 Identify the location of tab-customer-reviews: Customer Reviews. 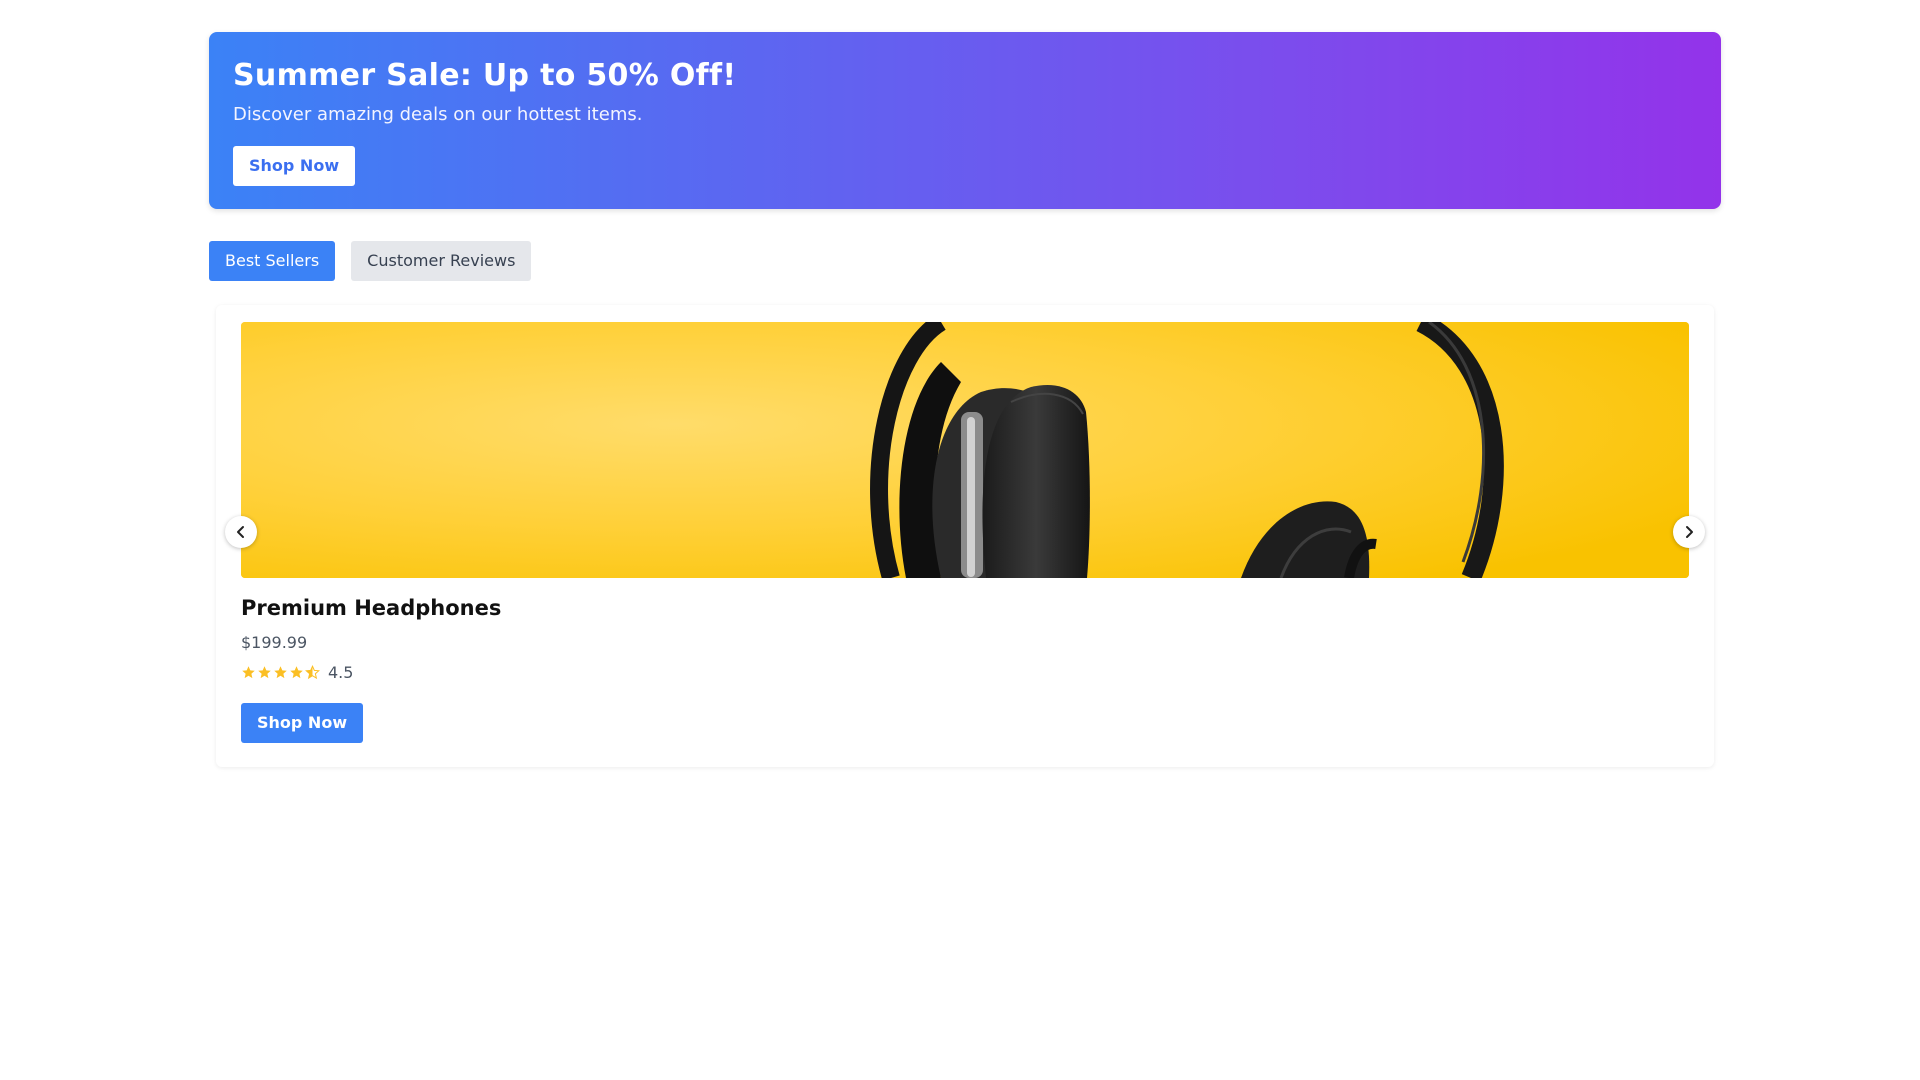
(441, 261).